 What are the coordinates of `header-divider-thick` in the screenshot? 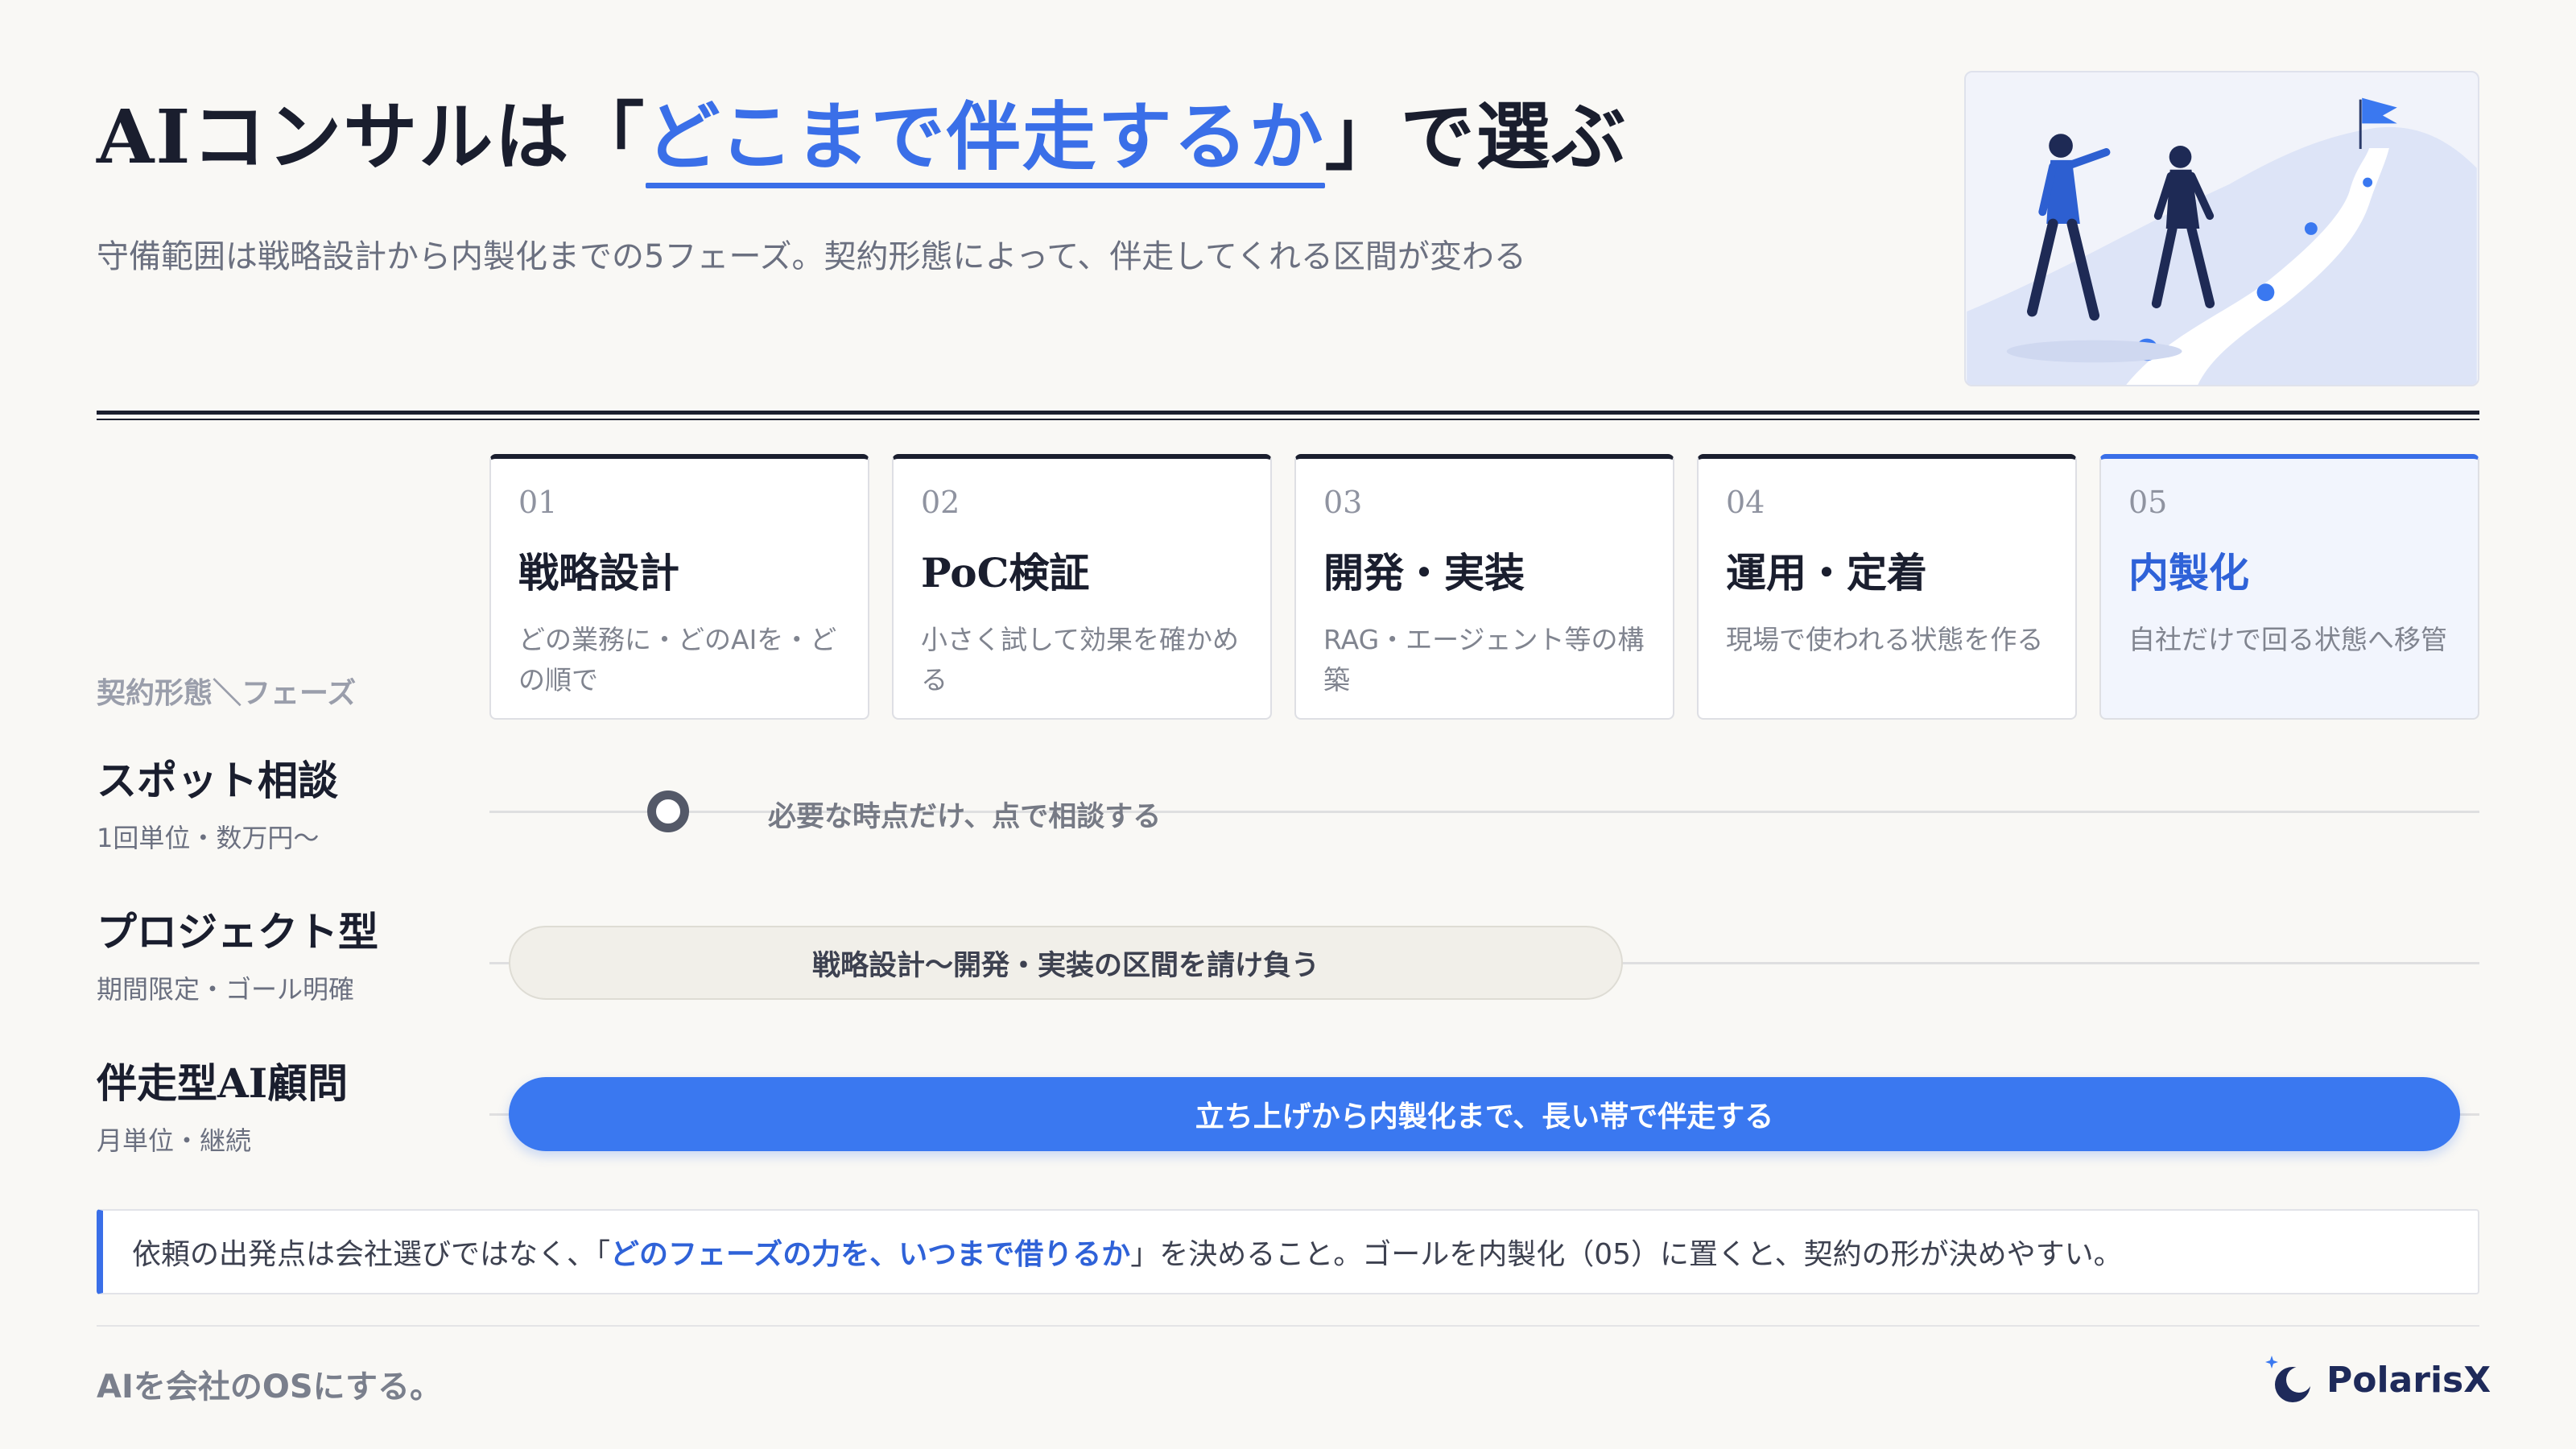 It's located at (1288, 413).